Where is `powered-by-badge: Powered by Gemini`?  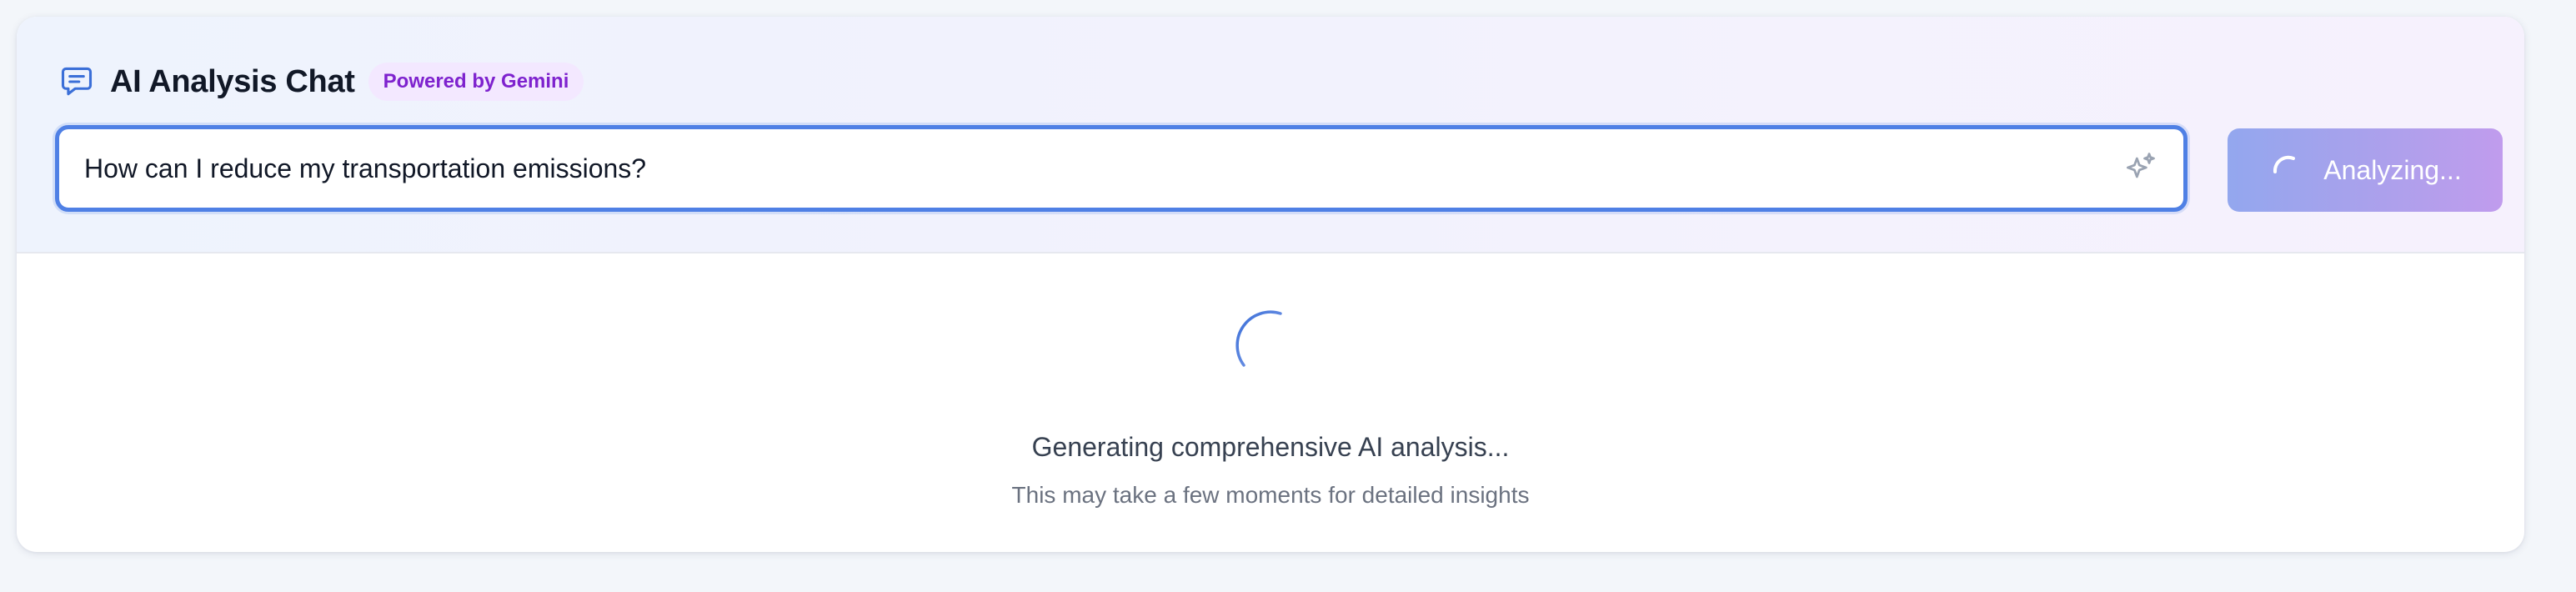
powered-by-badge: Powered by Gemini is located at coordinates (476, 82).